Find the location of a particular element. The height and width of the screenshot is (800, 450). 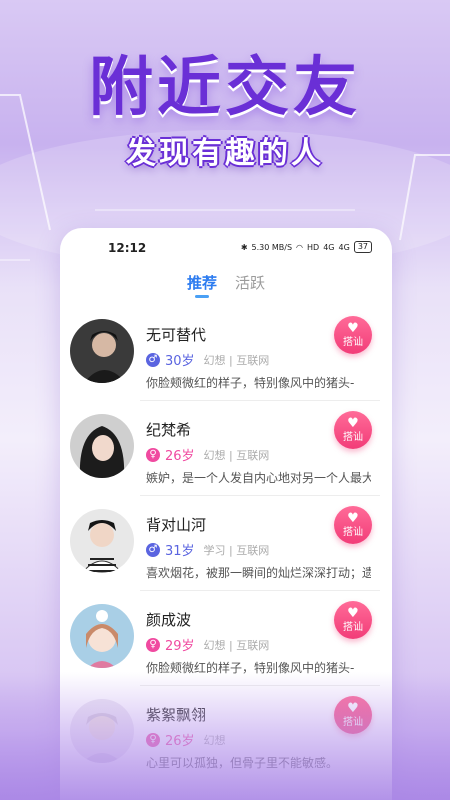

user-meta: ♂ 31岁 学习 | 互联网 is located at coordinates (207, 549).